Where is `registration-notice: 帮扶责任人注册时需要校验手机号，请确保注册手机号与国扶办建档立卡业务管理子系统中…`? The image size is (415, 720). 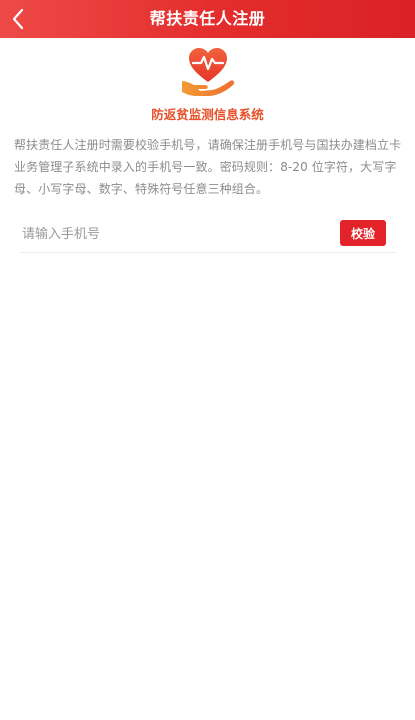 registration-notice: 帮扶责任人注册时需要校验手机号，请确保注册手机号与国扶办建档立卡业务管理子系统中… is located at coordinates (208, 167).